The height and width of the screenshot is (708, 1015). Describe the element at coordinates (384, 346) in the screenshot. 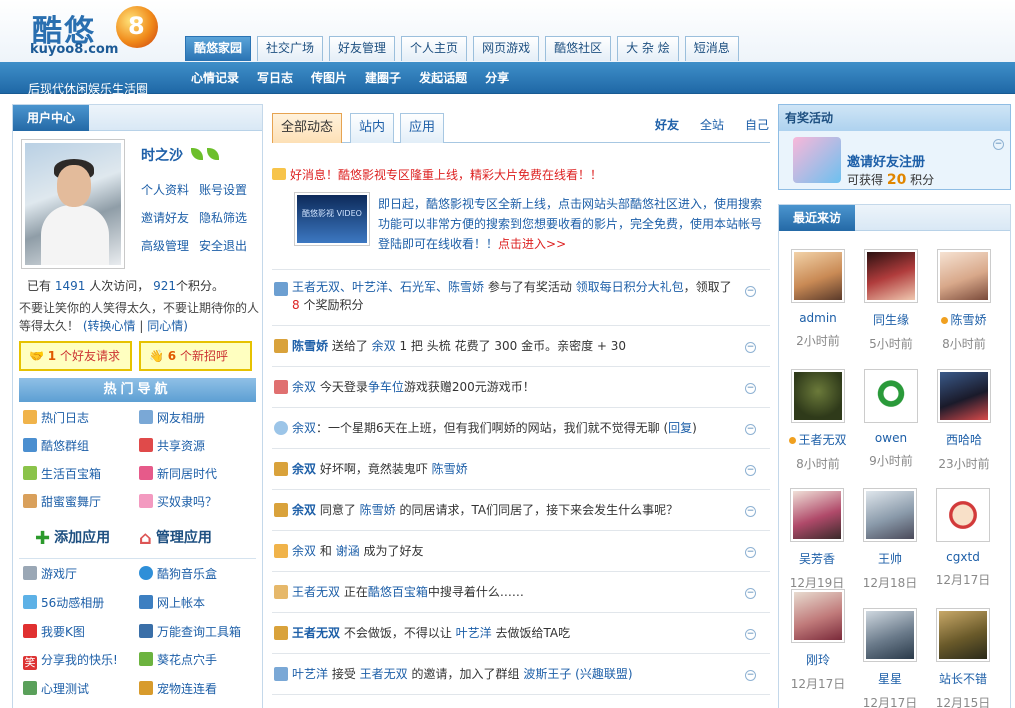

I see `feed-object-link: 余双` at that location.